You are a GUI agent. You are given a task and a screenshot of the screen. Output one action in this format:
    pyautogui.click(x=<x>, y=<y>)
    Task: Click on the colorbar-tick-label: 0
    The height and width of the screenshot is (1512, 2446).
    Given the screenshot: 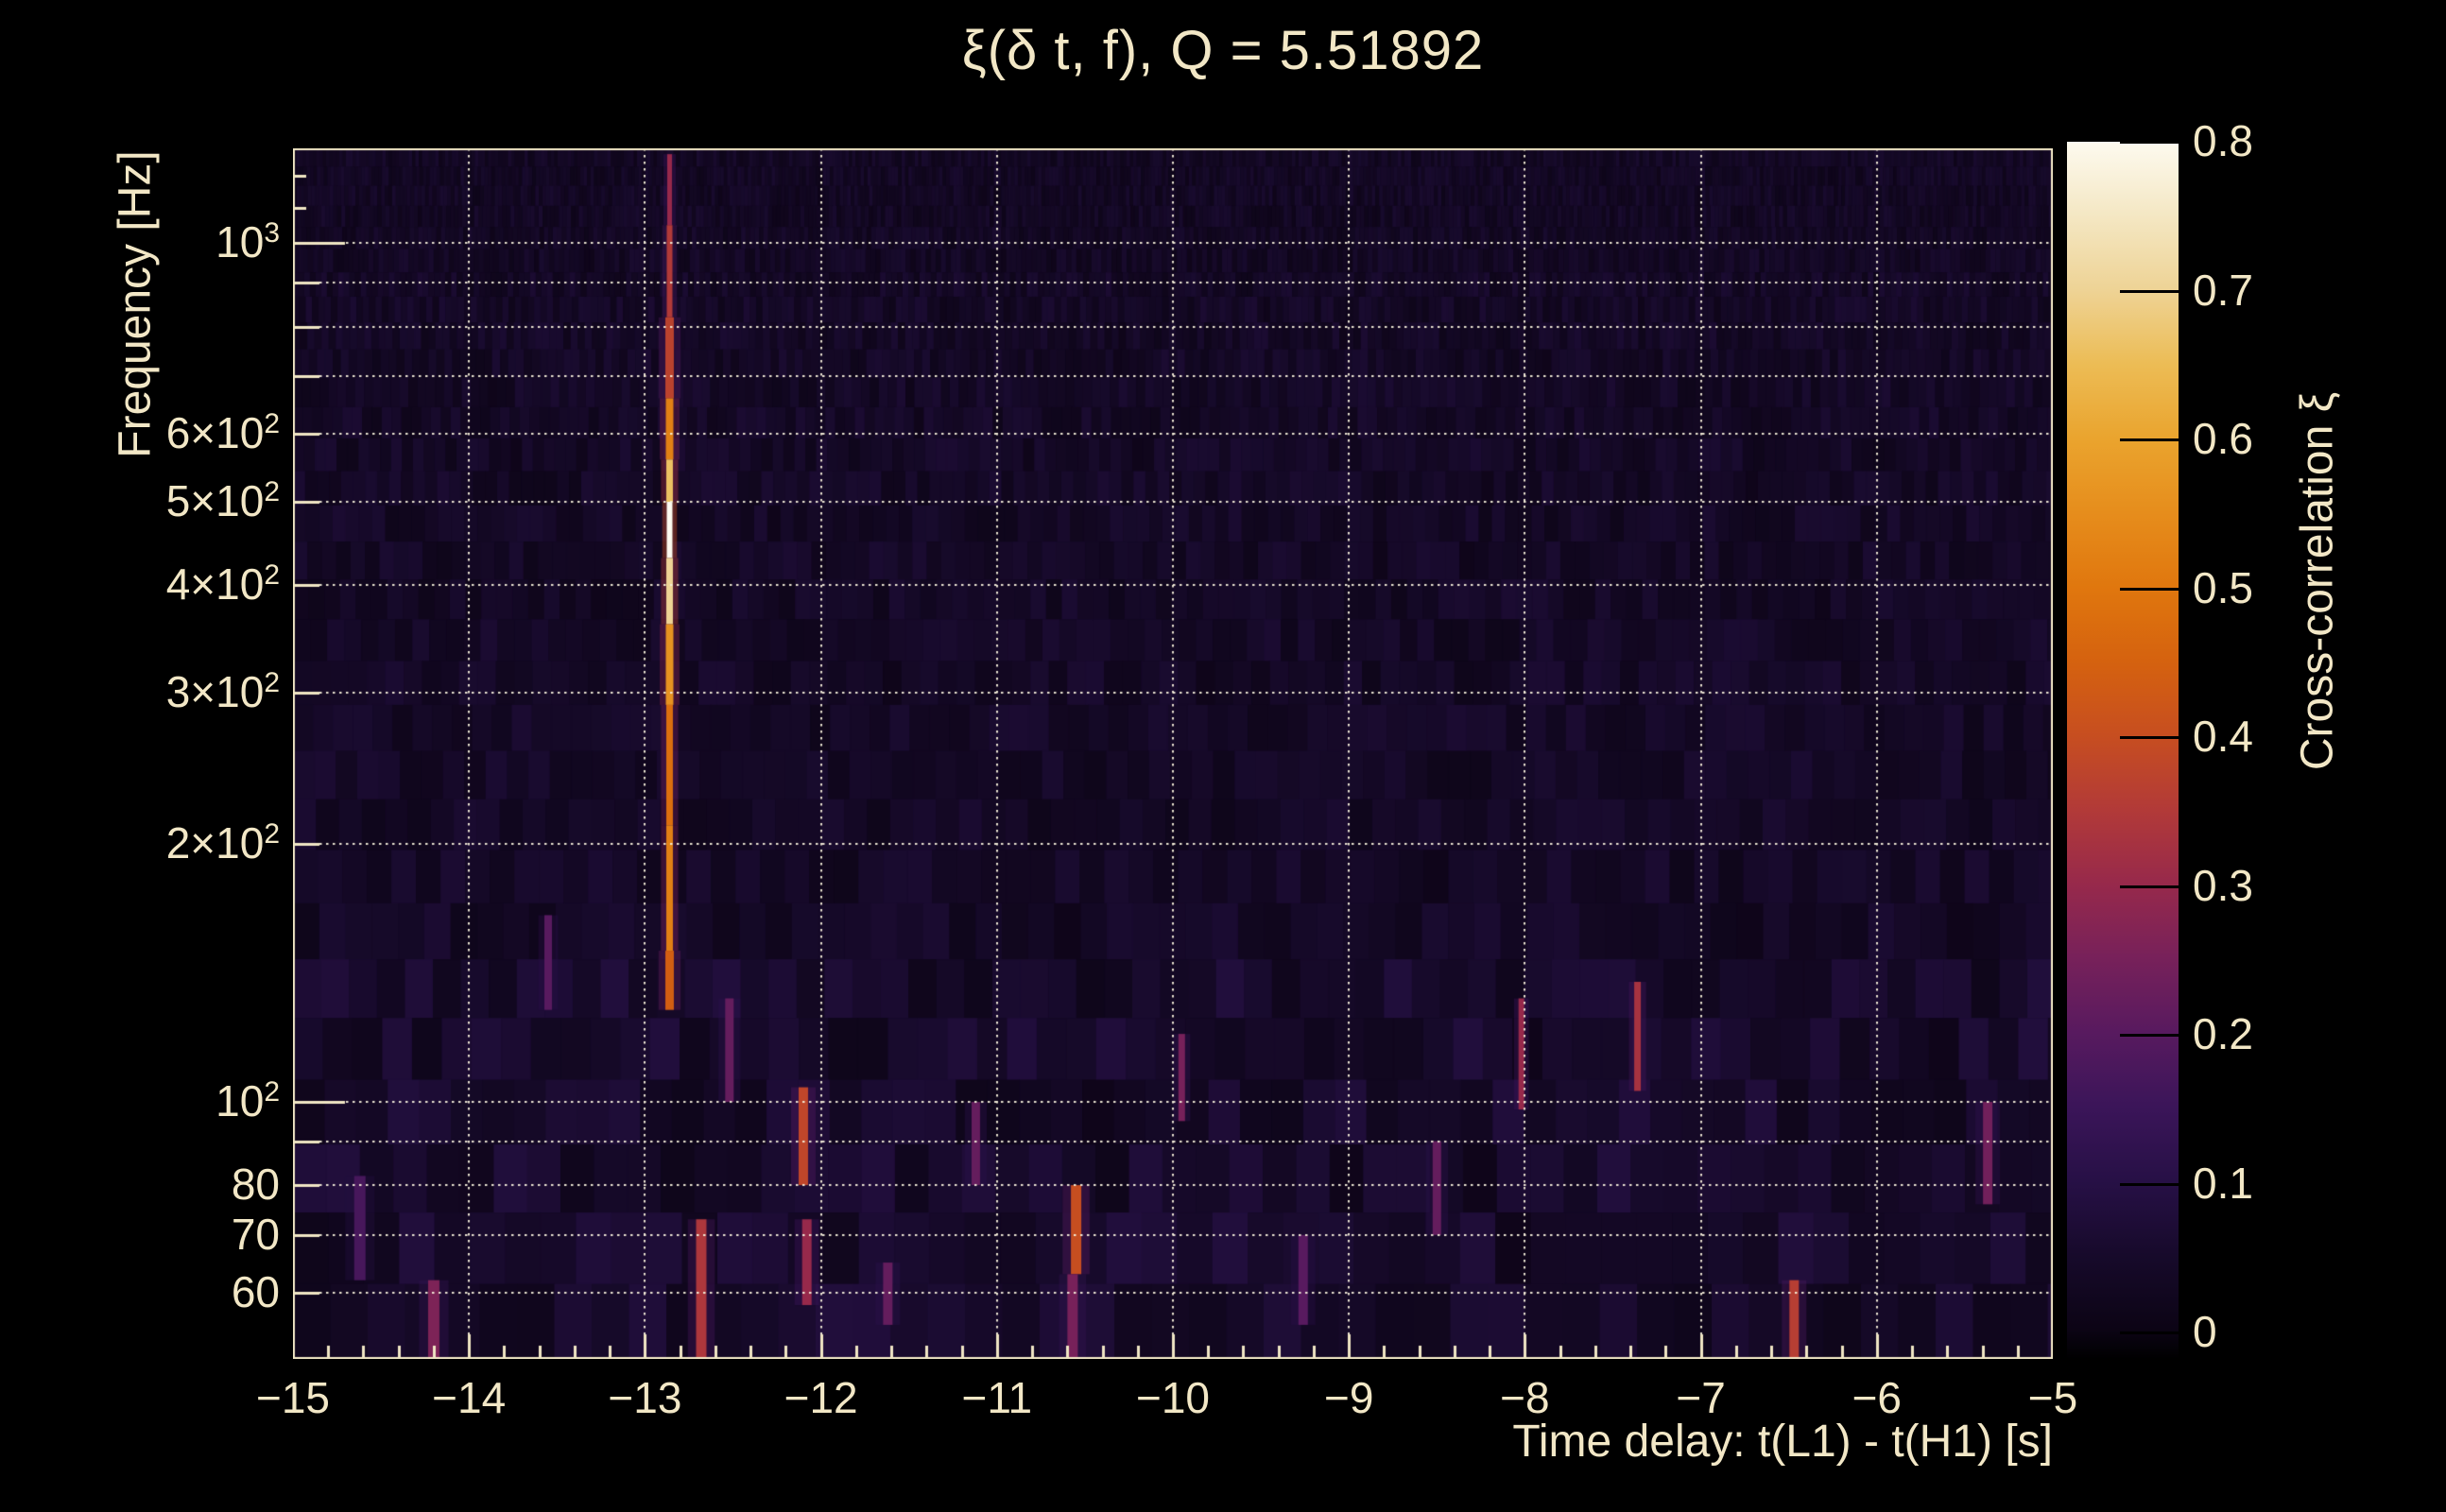 What is the action you would take?
    pyautogui.click(x=2205, y=1331)
    